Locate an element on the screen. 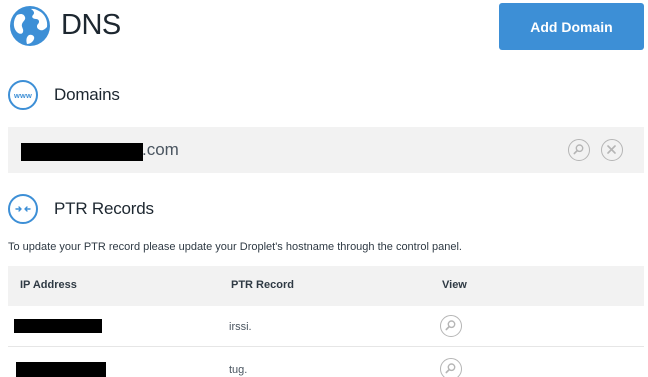 Image resolution: width=648 pixels, height=377 pixels. delete-domain-button is located at coordinates (612, 150).